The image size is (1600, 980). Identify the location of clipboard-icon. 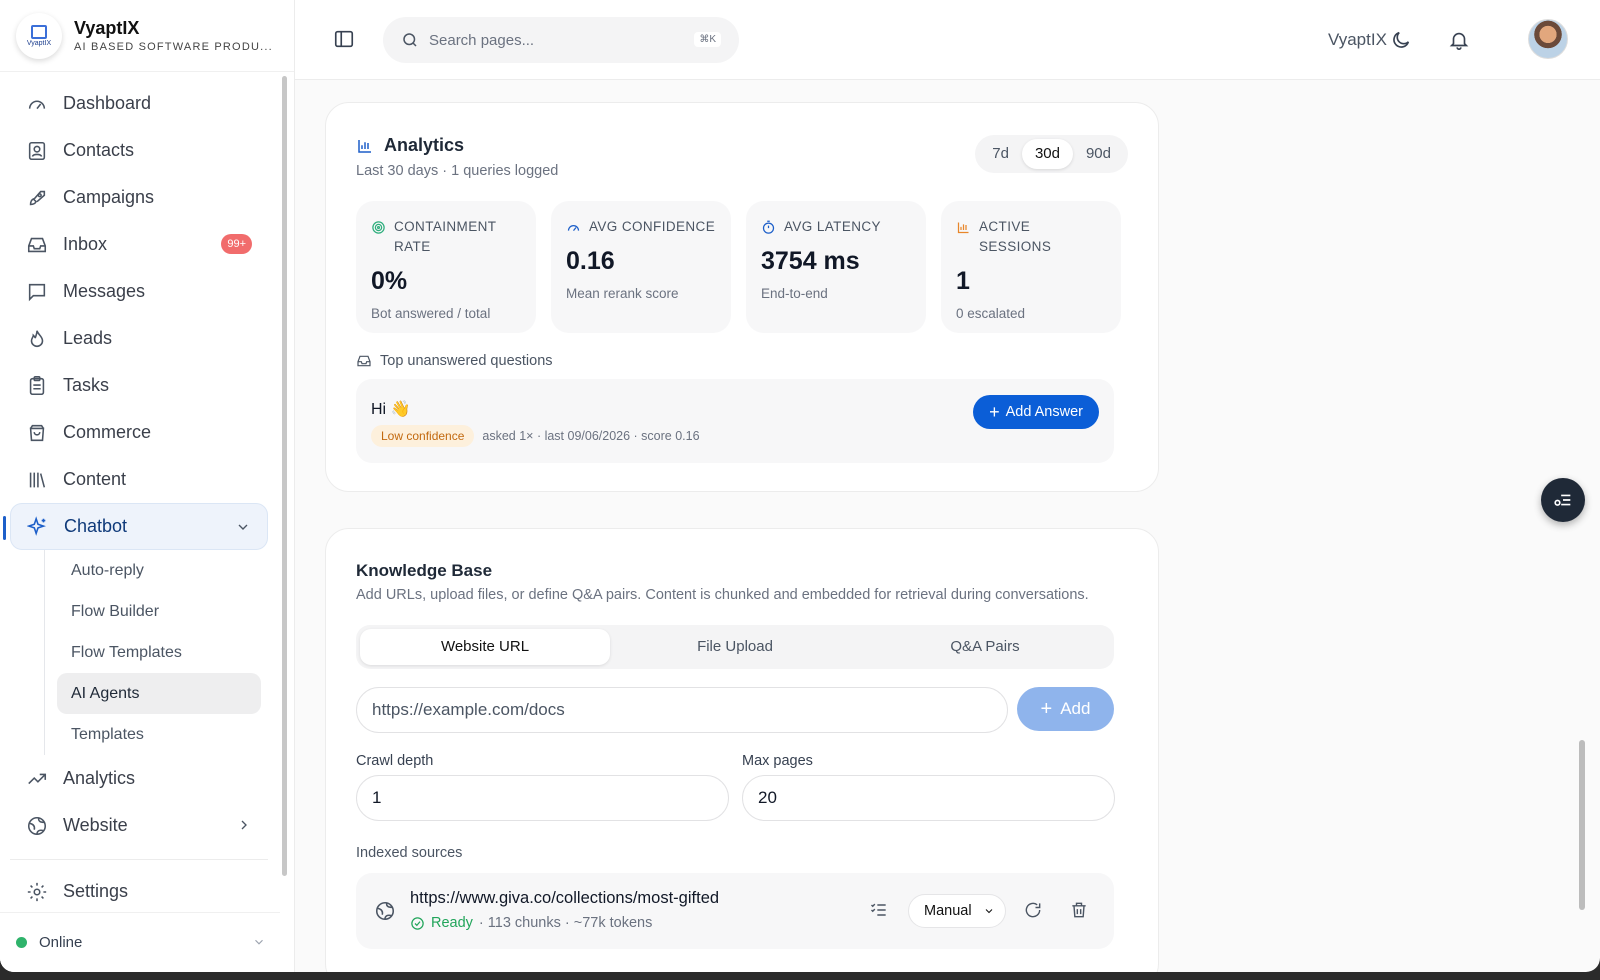
(37, 385).